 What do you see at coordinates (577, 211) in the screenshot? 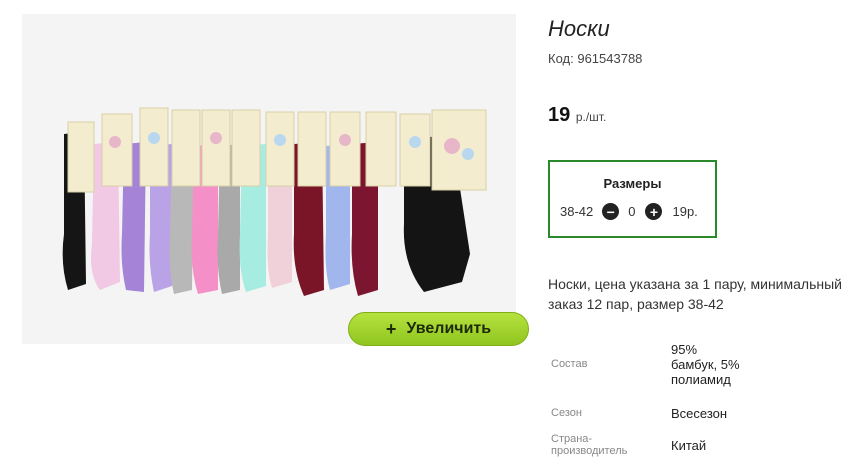
I see `size-label: 38-42` at bounding box center [577, 211].